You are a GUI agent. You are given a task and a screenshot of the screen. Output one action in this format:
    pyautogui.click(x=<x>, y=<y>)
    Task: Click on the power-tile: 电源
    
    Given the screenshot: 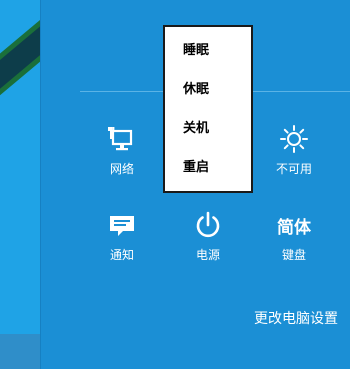 What is the action you would take?
    pyautogui.click(x=208, y=234)
    